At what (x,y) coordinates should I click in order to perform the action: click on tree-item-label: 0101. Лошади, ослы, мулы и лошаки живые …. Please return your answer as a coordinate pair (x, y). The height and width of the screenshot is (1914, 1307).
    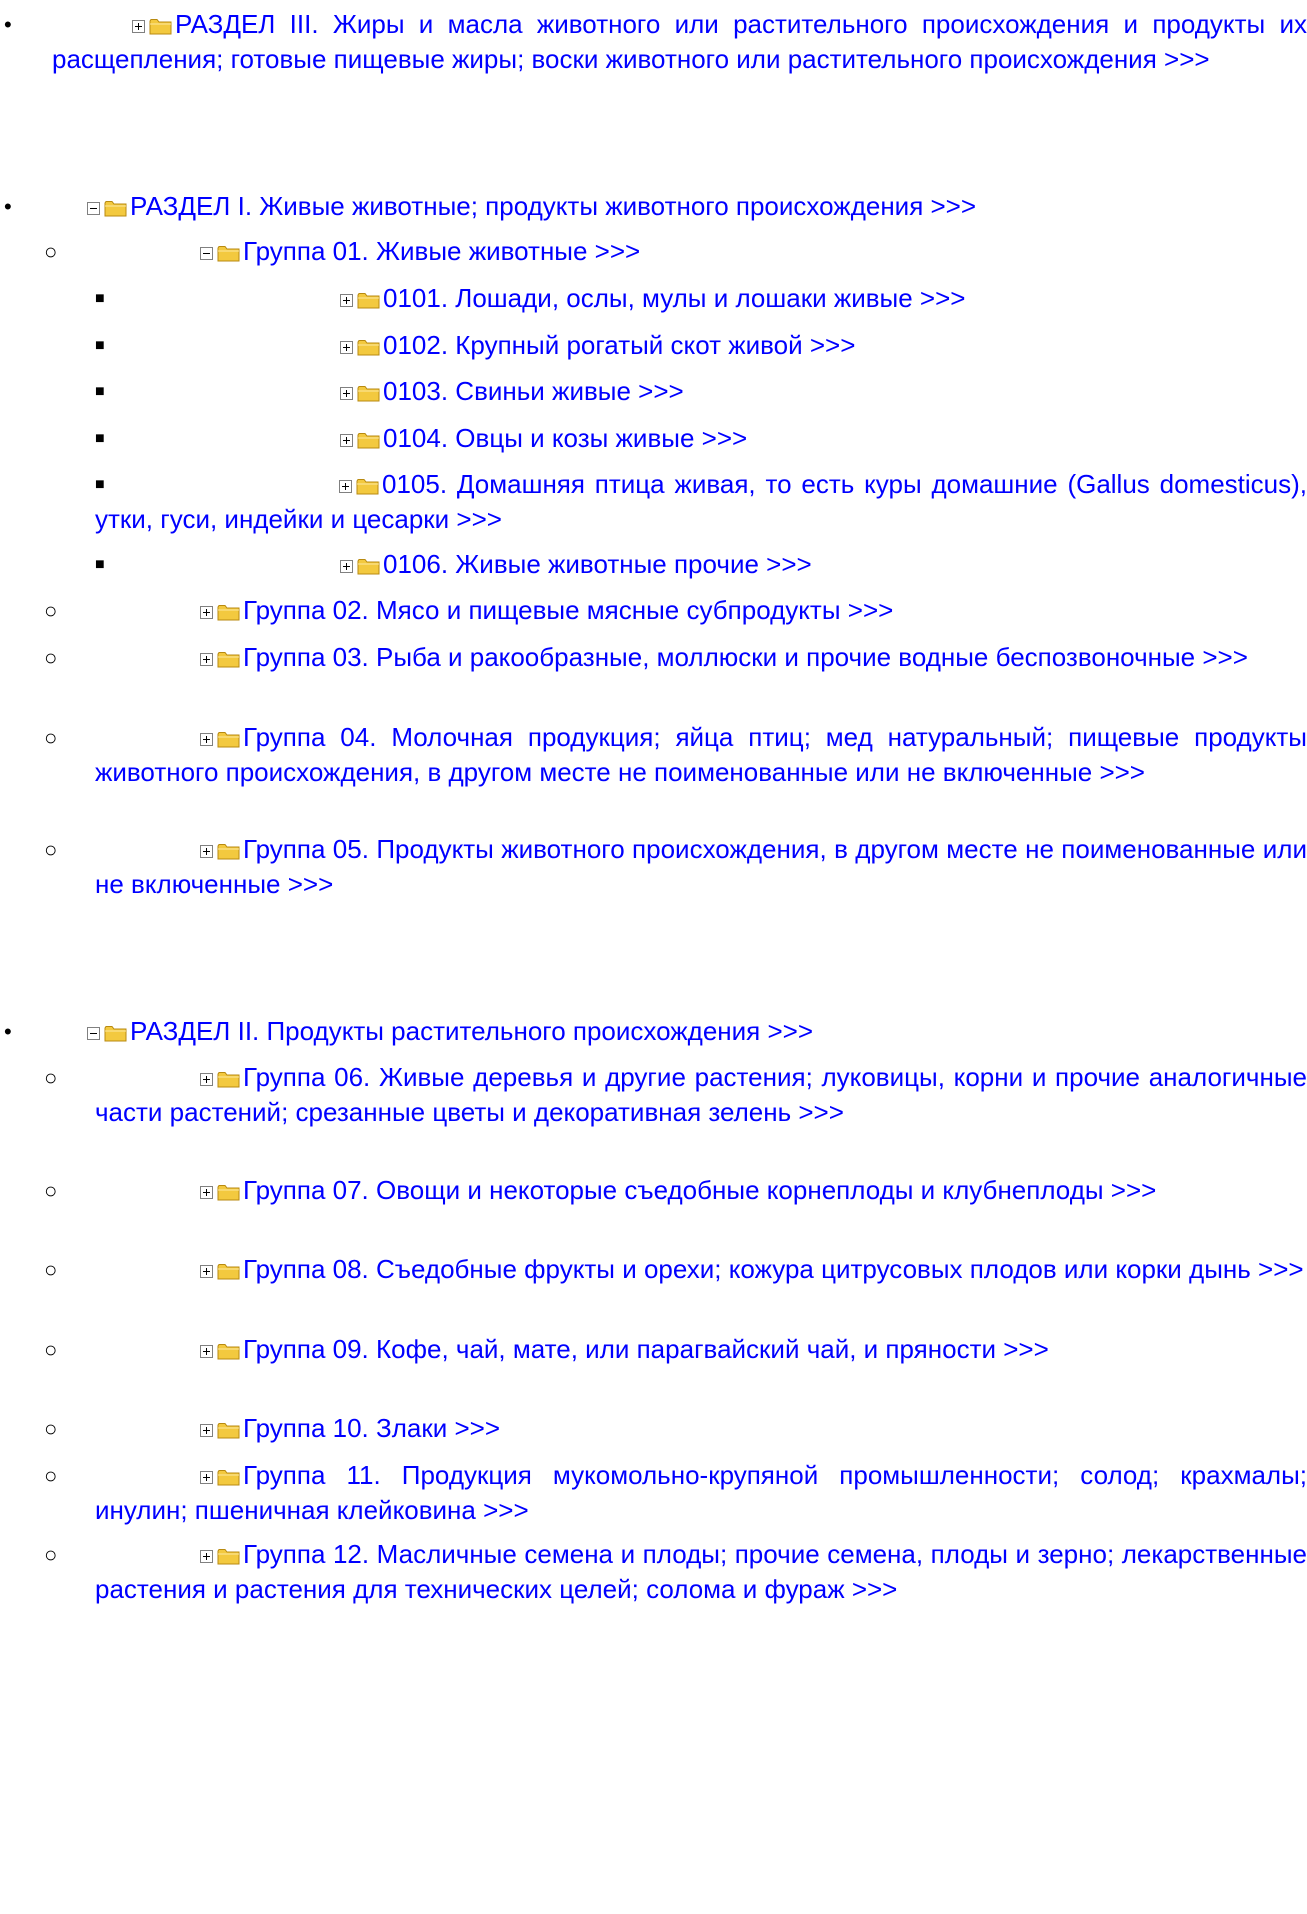
    Looking at the image, I should click on (674, 298).